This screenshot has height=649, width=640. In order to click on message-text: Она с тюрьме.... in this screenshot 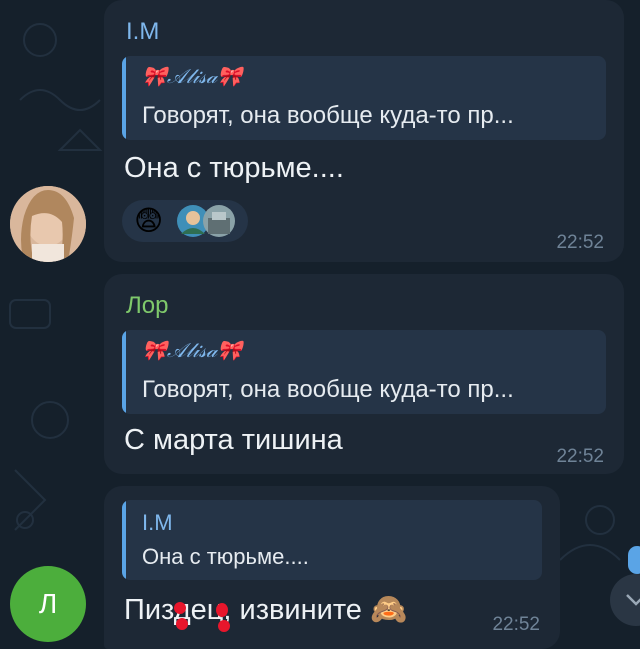, I will do `click(234, 168)`.